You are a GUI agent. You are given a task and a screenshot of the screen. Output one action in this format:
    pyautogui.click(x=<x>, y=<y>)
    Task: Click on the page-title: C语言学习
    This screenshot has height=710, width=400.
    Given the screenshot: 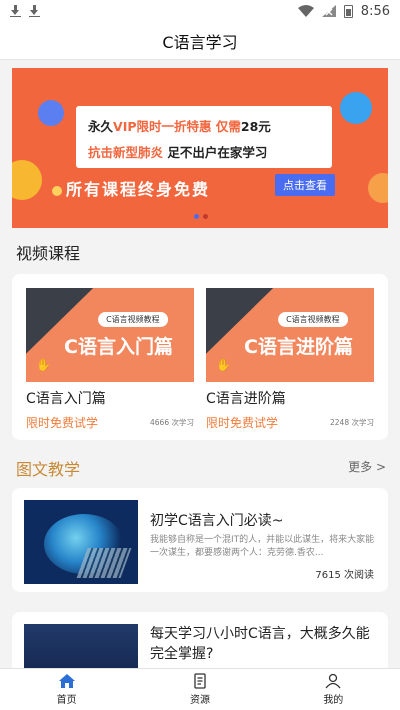 What is the action you would take?
    pyautogui.click(x=200, y=42)
    